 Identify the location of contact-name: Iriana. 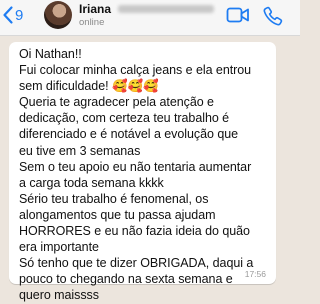
(95, 9).